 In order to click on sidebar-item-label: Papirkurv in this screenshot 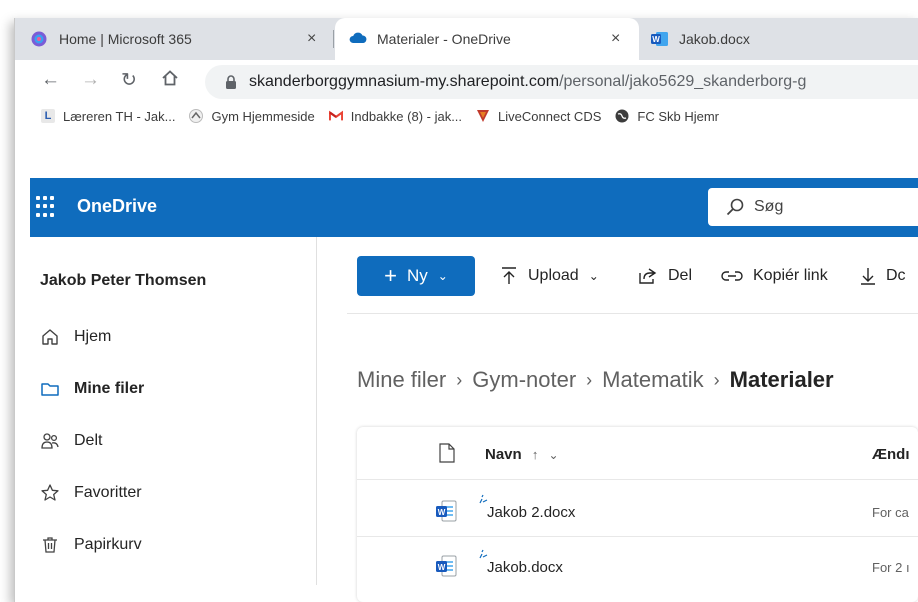, I will do `click(108, 544)`.